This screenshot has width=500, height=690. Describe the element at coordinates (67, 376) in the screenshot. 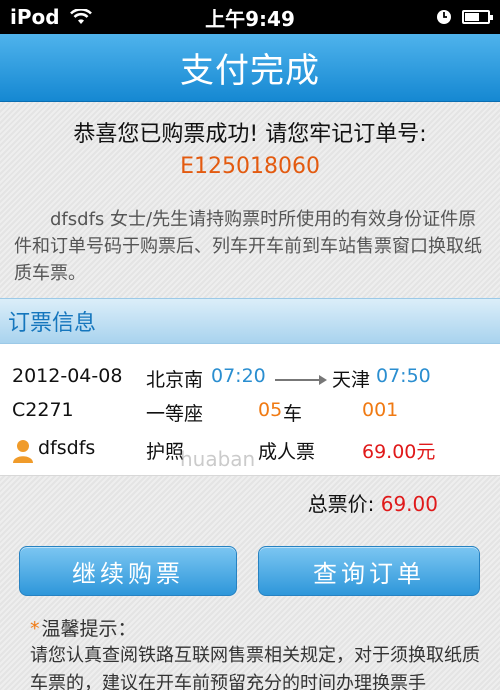

I see `travel-date: 2012-04-08` at that location.